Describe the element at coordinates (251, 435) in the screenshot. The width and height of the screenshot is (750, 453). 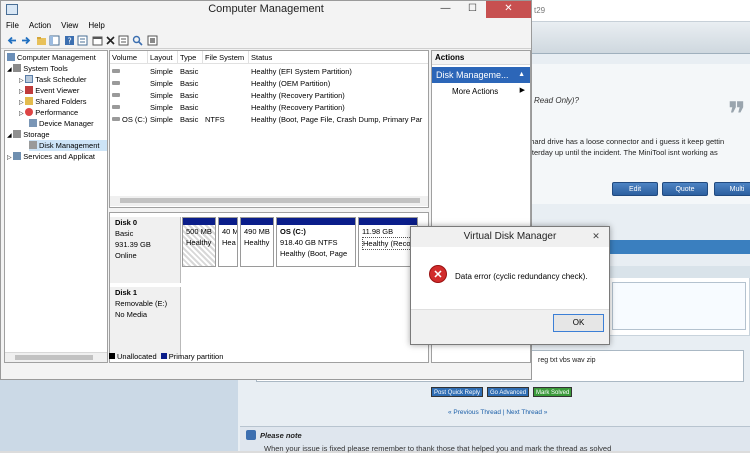
I see `note-icon` at that location.